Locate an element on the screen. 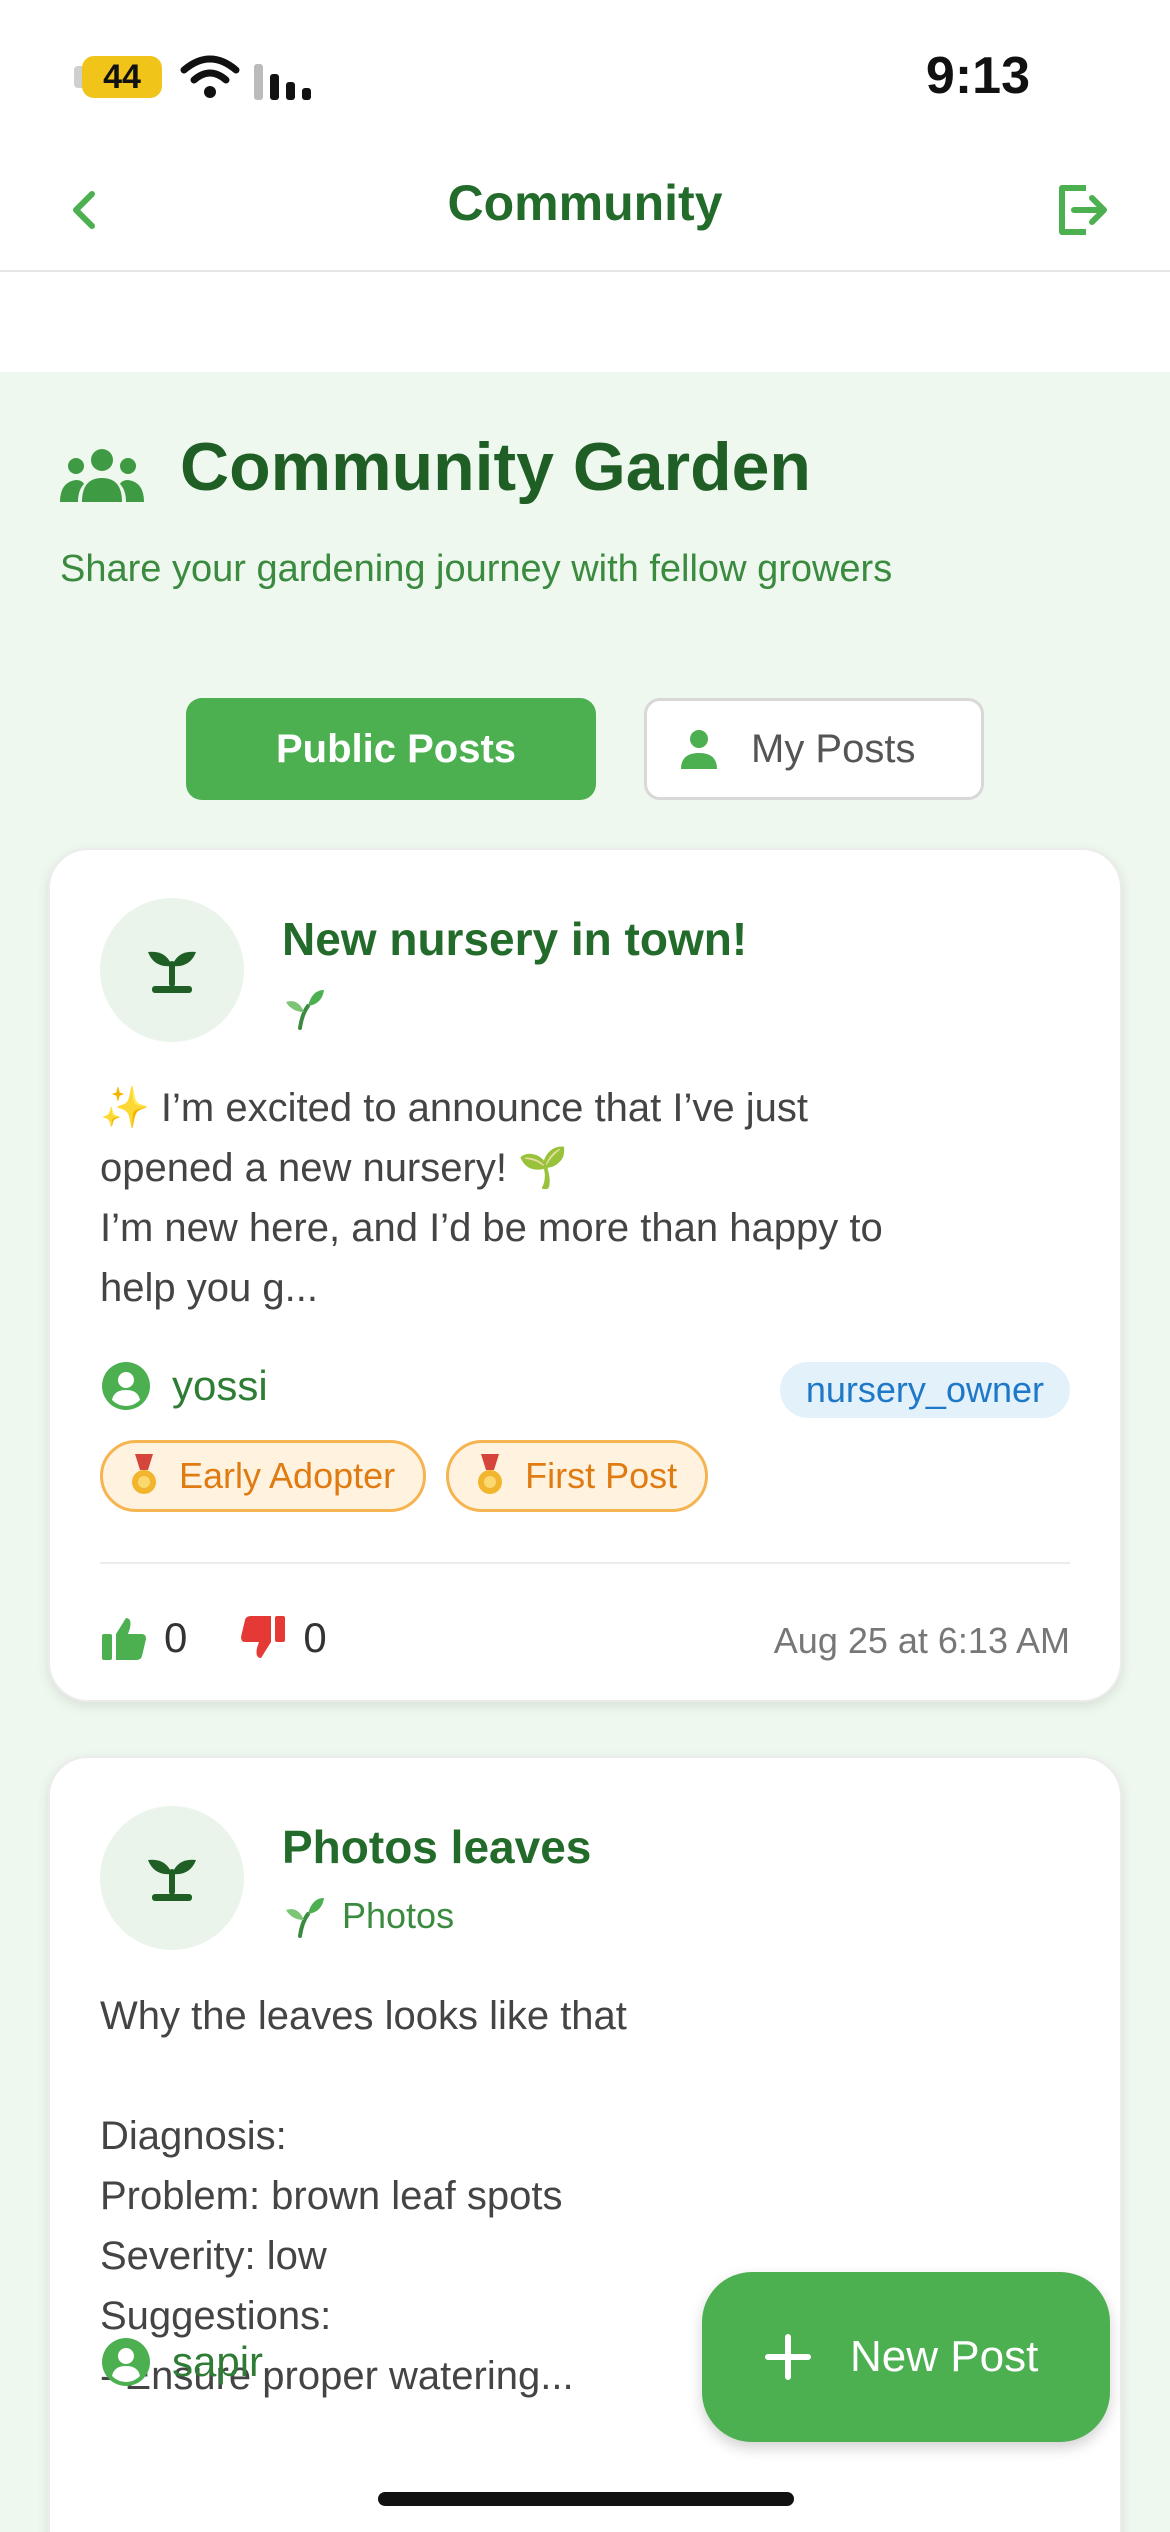 This screenshot has height=2532, width=1170. post-author: sapir is located at coordinates (181, 2362).